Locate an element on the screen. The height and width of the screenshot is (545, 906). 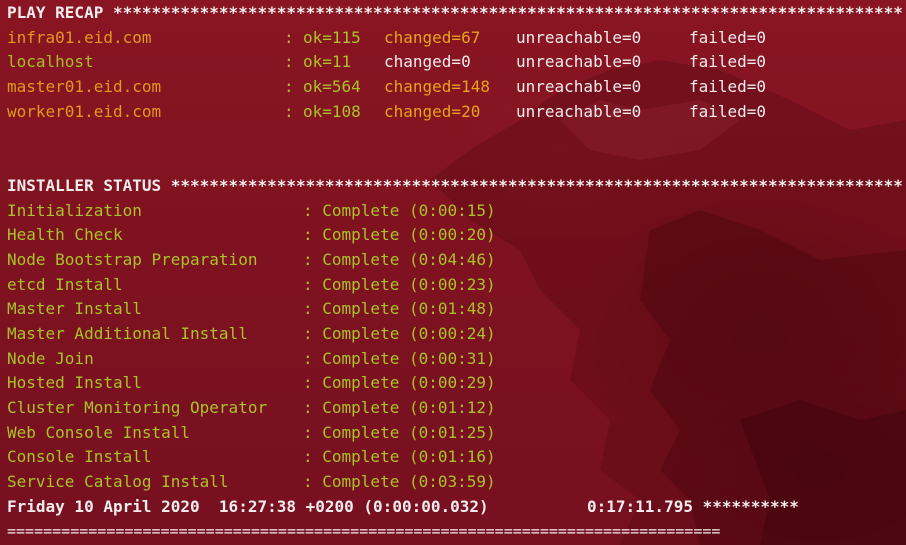
phase-status: : Complete (0:00:20) is located at coordinates (399, 235).